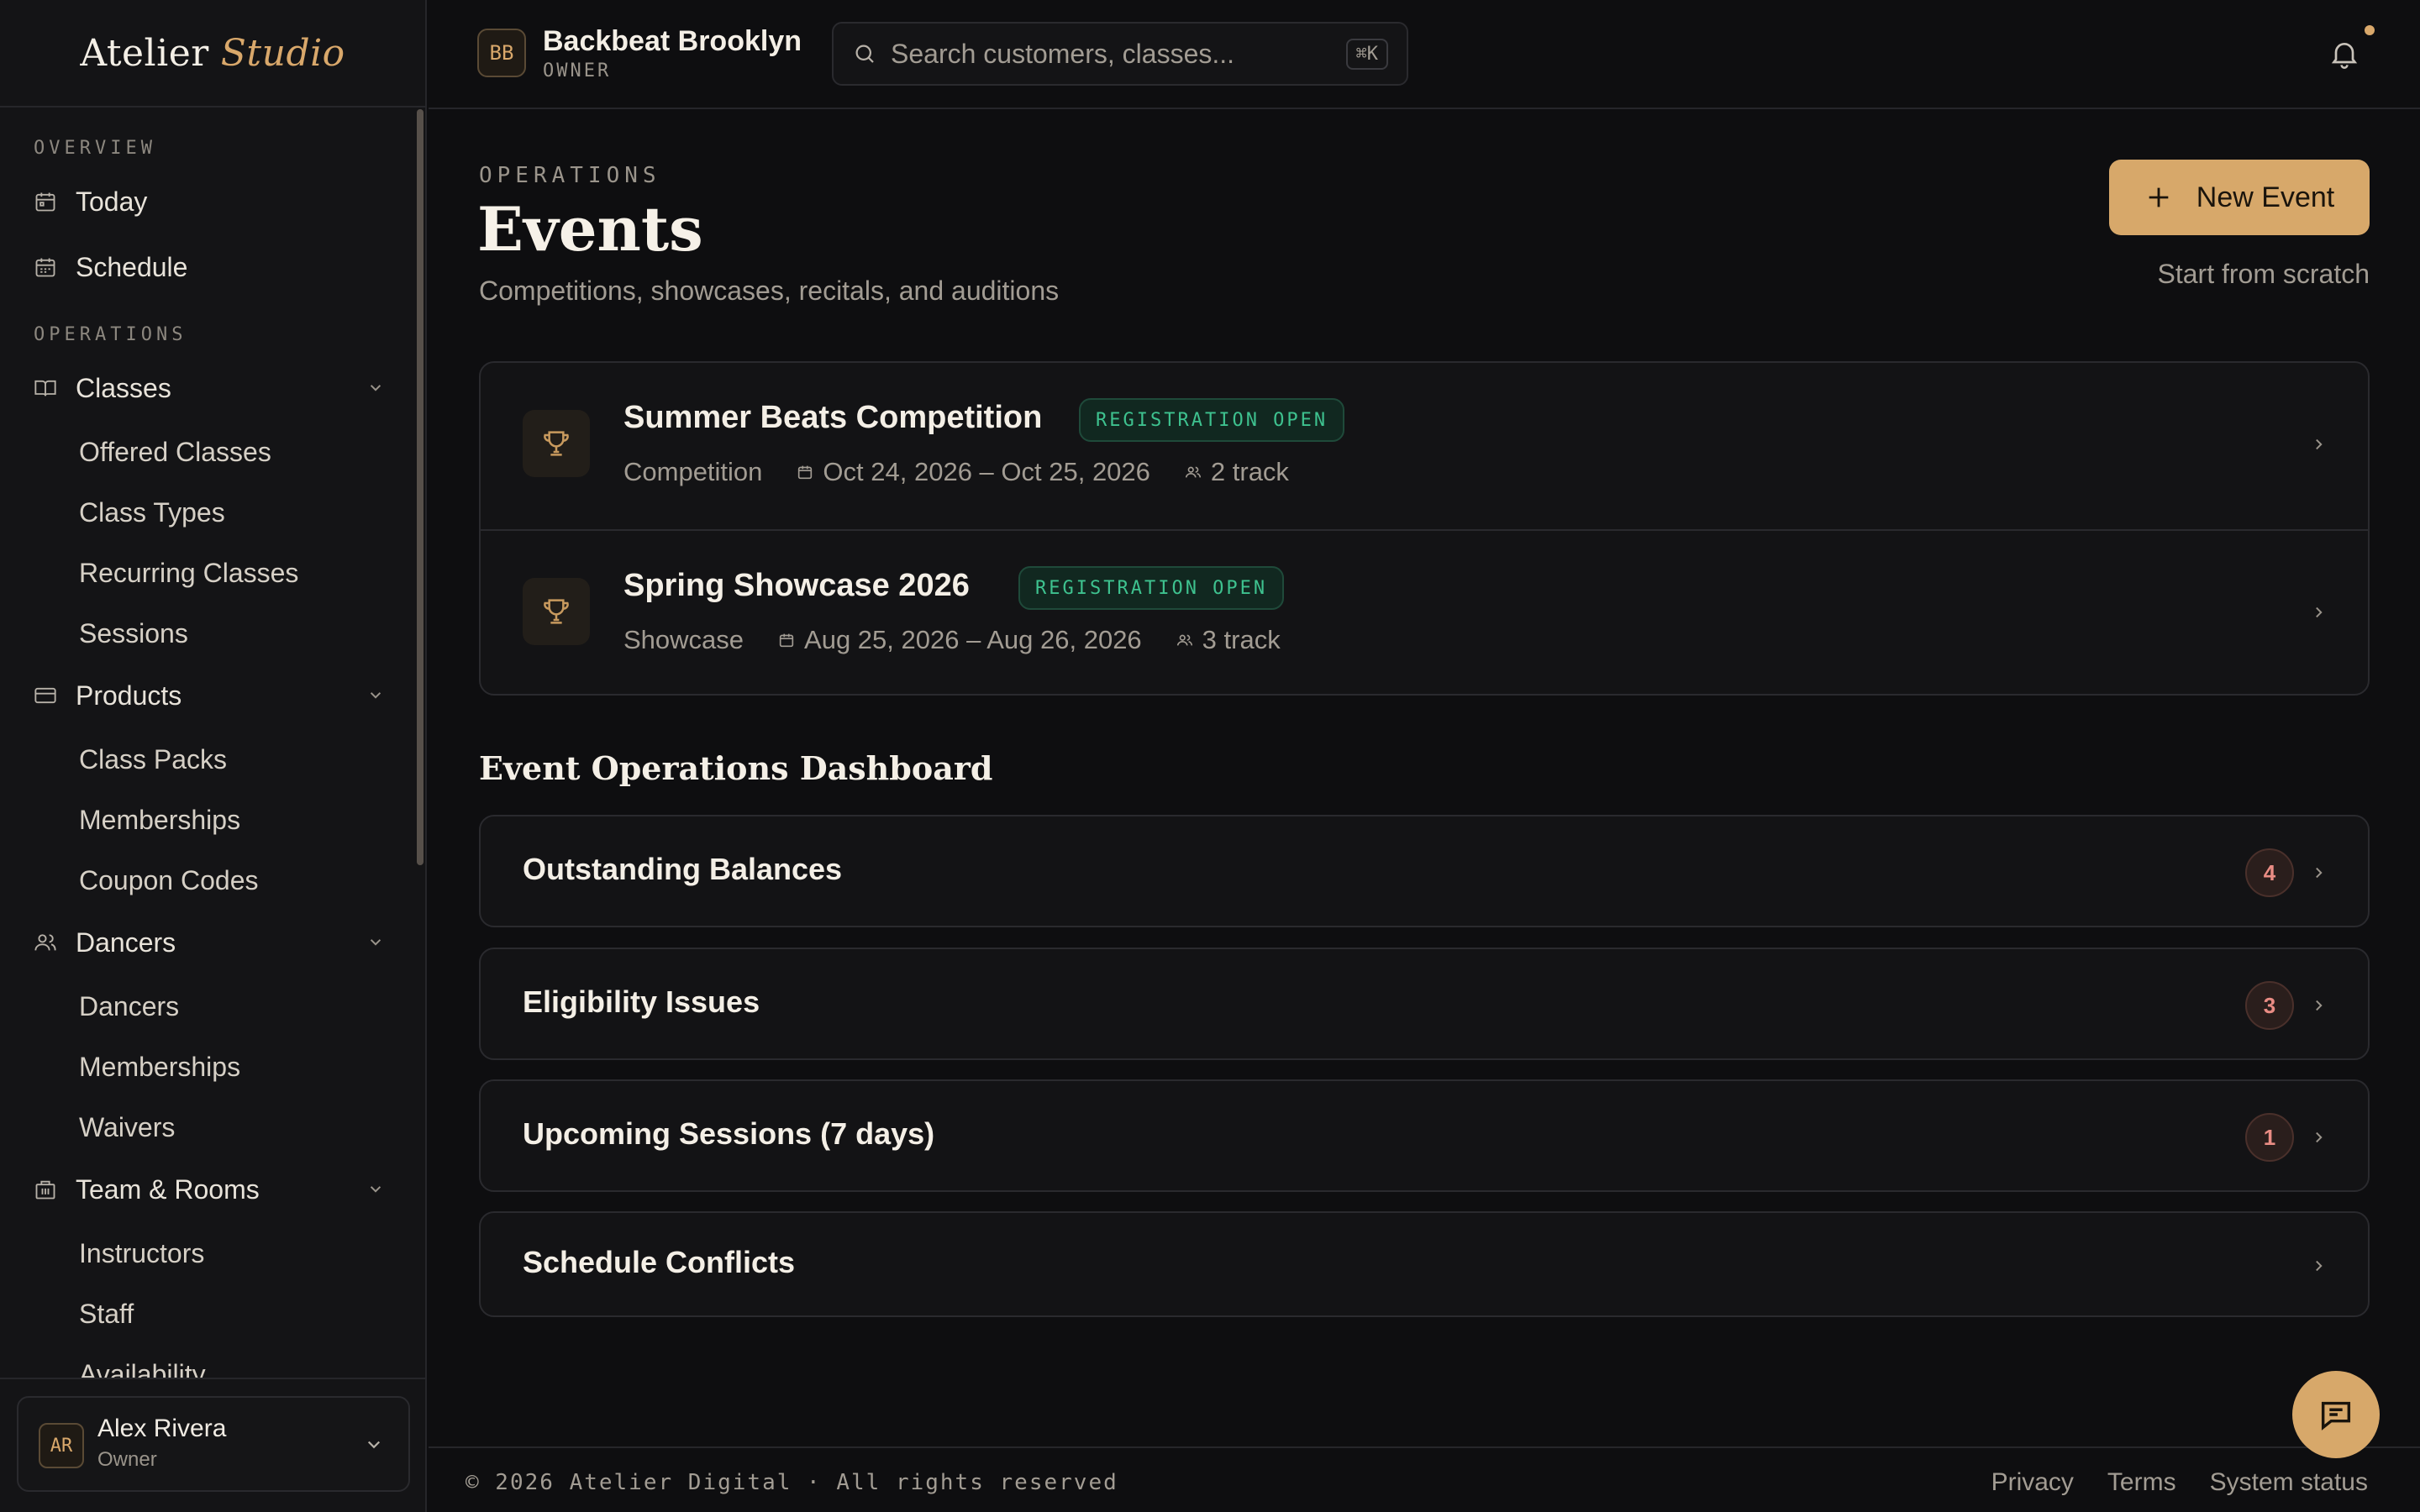 This screenshot has height=1512, width=2420. What do you see at coordinates (2269, 872) in the screenshot?
I see `count-badge: 4` at bounding box center [2269, 872].